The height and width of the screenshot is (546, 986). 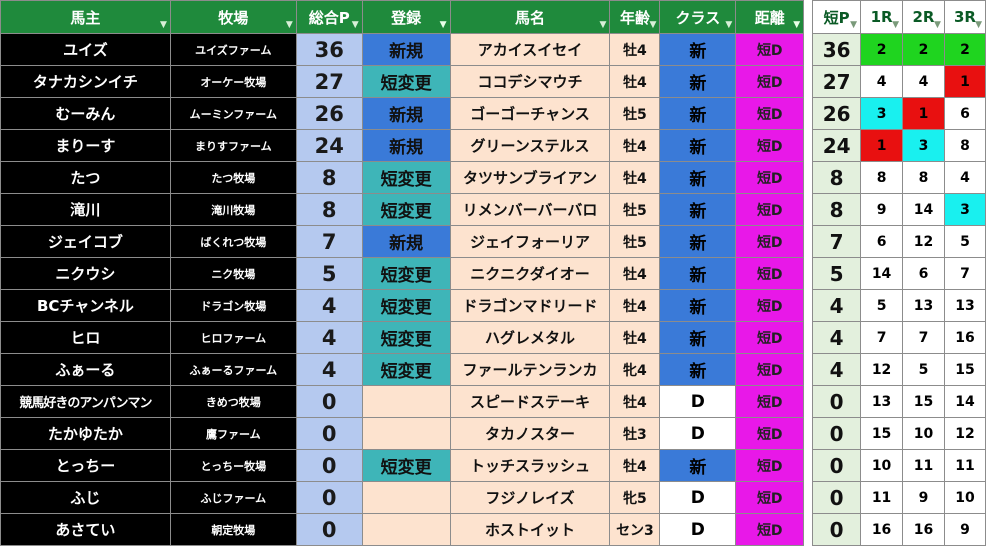 What do you see at coordinates (635, 209) in the screenshot?
I see `age-cell: 牡5` at bounding box center [635, 209].